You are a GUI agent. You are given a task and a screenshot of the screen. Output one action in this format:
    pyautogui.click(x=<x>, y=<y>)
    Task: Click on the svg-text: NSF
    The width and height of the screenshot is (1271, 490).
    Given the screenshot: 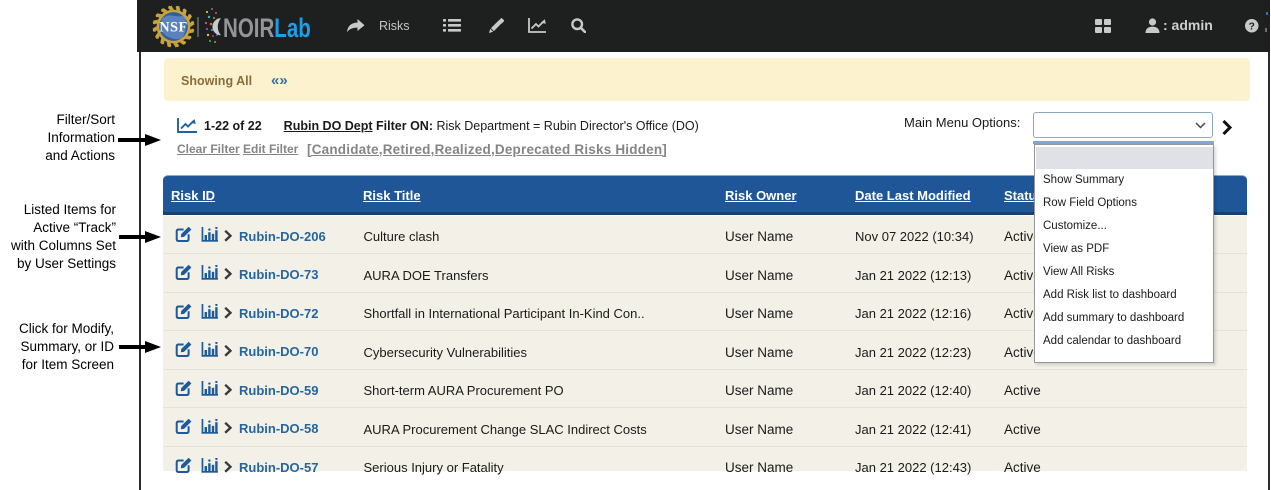 What is the action you would take?
    pyautogui.click(x=173, y=27)
    